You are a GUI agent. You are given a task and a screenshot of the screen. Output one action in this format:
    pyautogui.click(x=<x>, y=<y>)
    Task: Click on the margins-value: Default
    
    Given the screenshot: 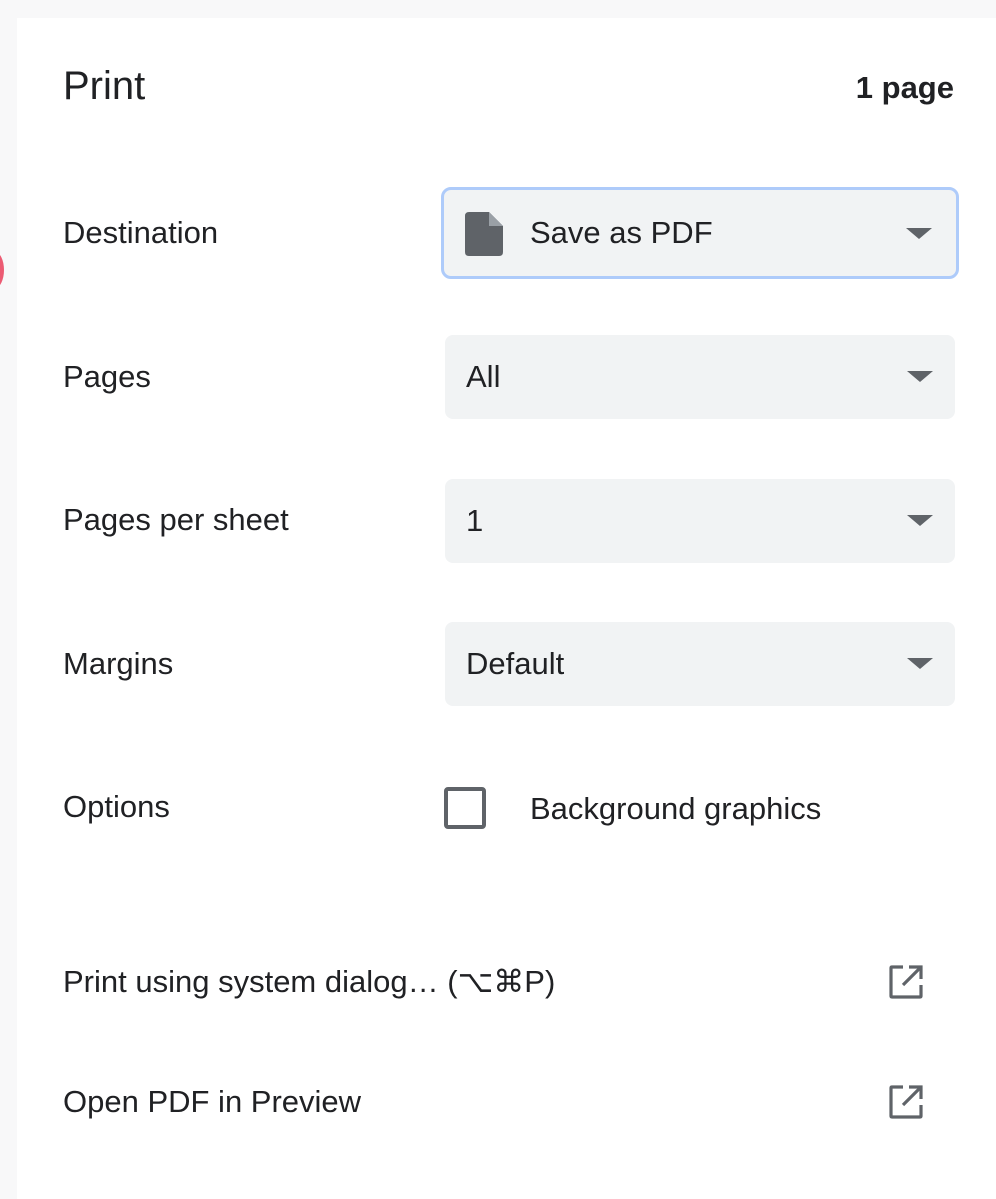 What is the action you would take?
    pyautogui.click(x=515, y=663)
    